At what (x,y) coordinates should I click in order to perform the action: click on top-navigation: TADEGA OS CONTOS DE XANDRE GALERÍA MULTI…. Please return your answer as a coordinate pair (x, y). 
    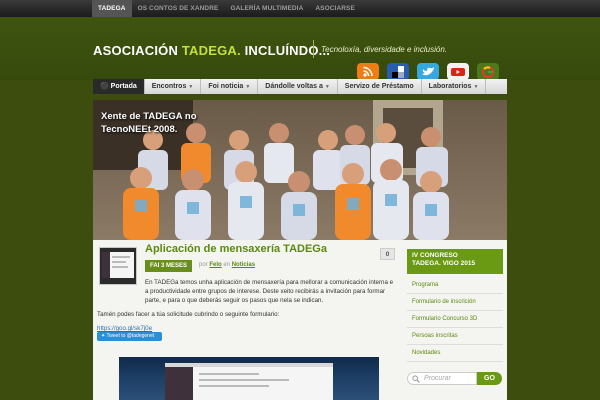
    Looking at the image, I should click on (300, 8).